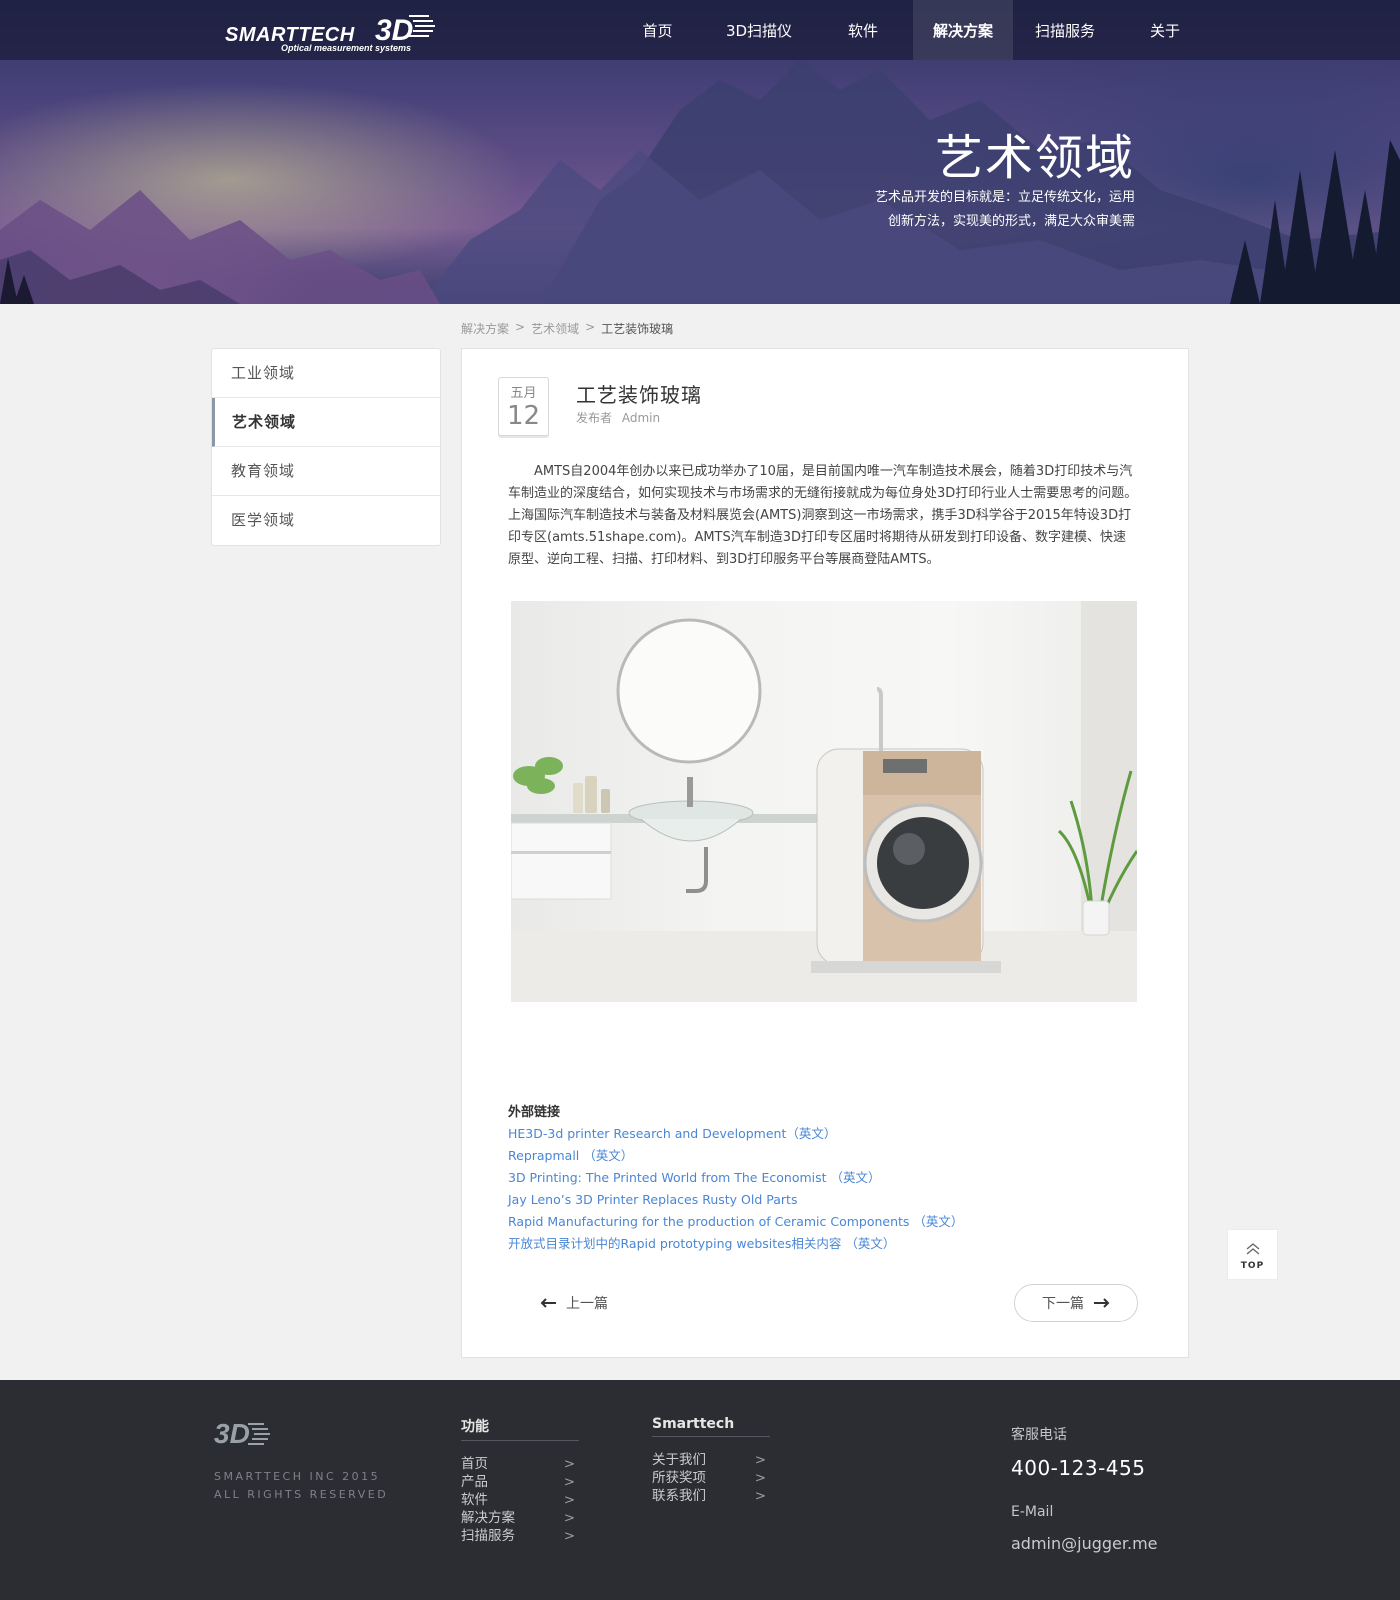 This screenshot has height=1600, width=1400. Describe the element at coordinates (1084, 1468) in the screenshot. I see `phone-number: 400-123-455` at that location.